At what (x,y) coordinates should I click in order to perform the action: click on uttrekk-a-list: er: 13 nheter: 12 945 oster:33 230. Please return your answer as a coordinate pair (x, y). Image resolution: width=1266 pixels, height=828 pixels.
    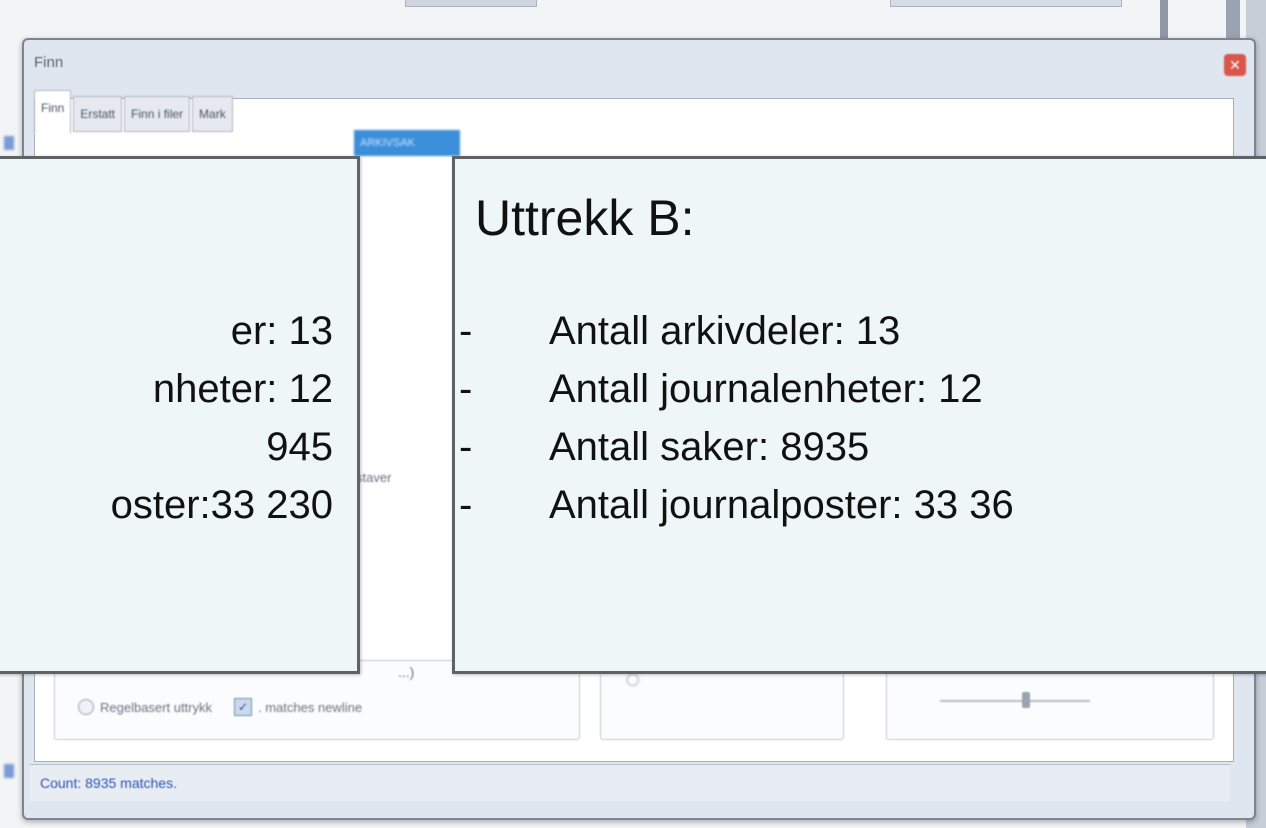
    Looking at the image, I should click on (222, 425).